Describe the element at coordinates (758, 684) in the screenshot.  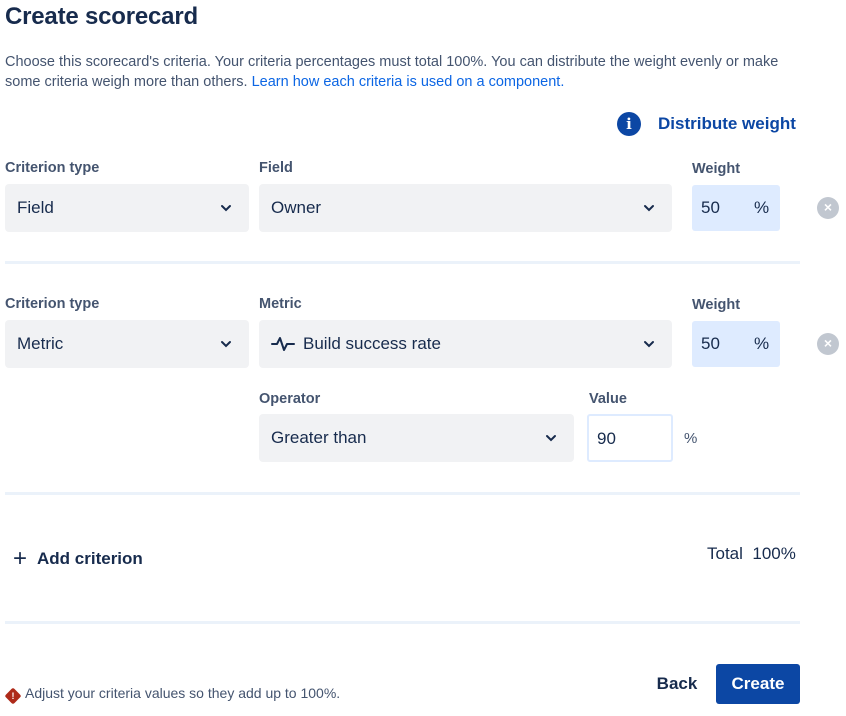
I see `create-button: Create` at that location.